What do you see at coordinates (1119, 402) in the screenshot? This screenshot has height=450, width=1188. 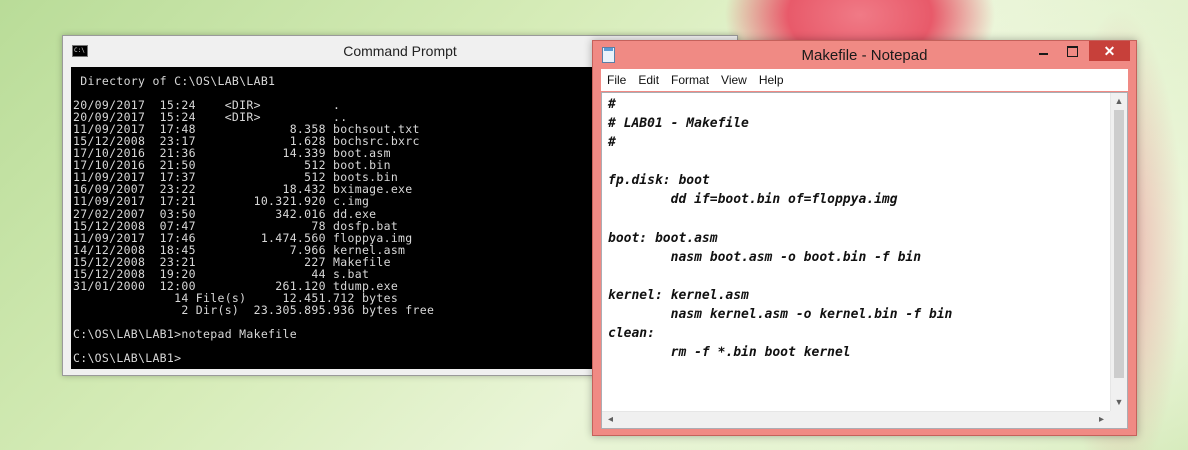 I see `scroll-down-icon: ▼` at bounding box center [1119, 402].